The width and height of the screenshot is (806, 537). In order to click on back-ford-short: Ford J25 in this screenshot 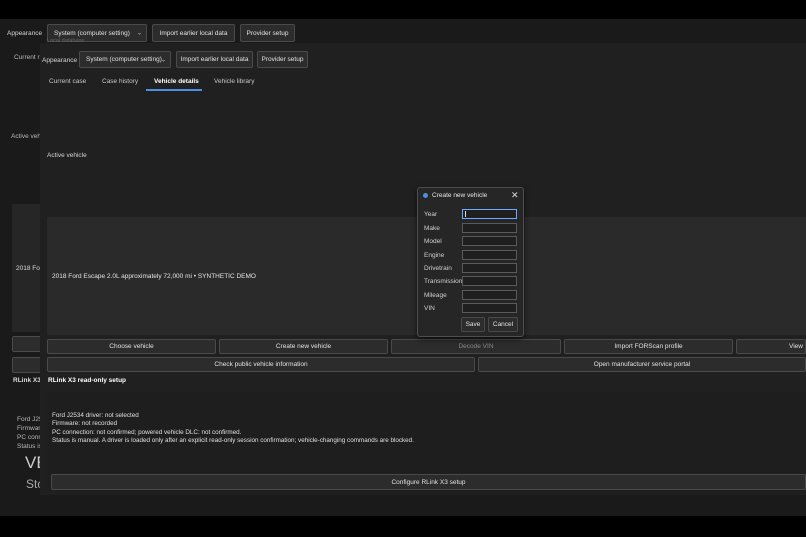, I will do `click(30, 419)`.